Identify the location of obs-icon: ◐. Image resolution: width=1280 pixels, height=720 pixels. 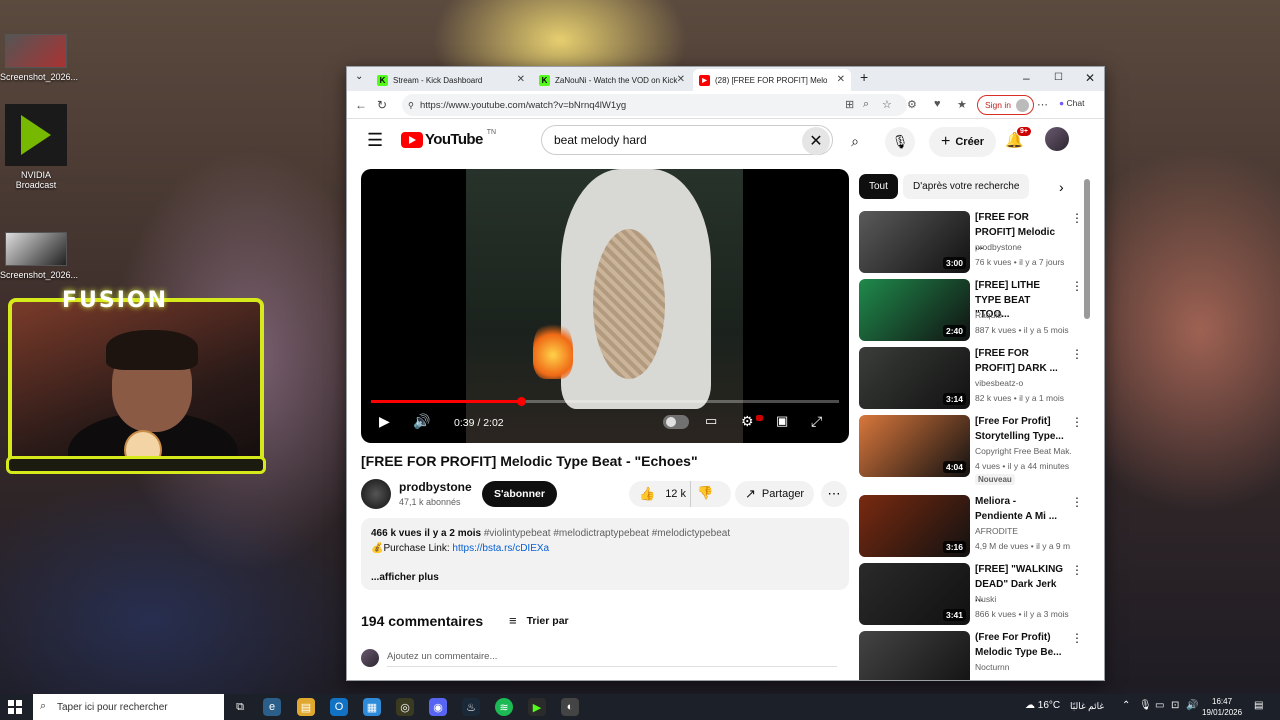
(570, 707).